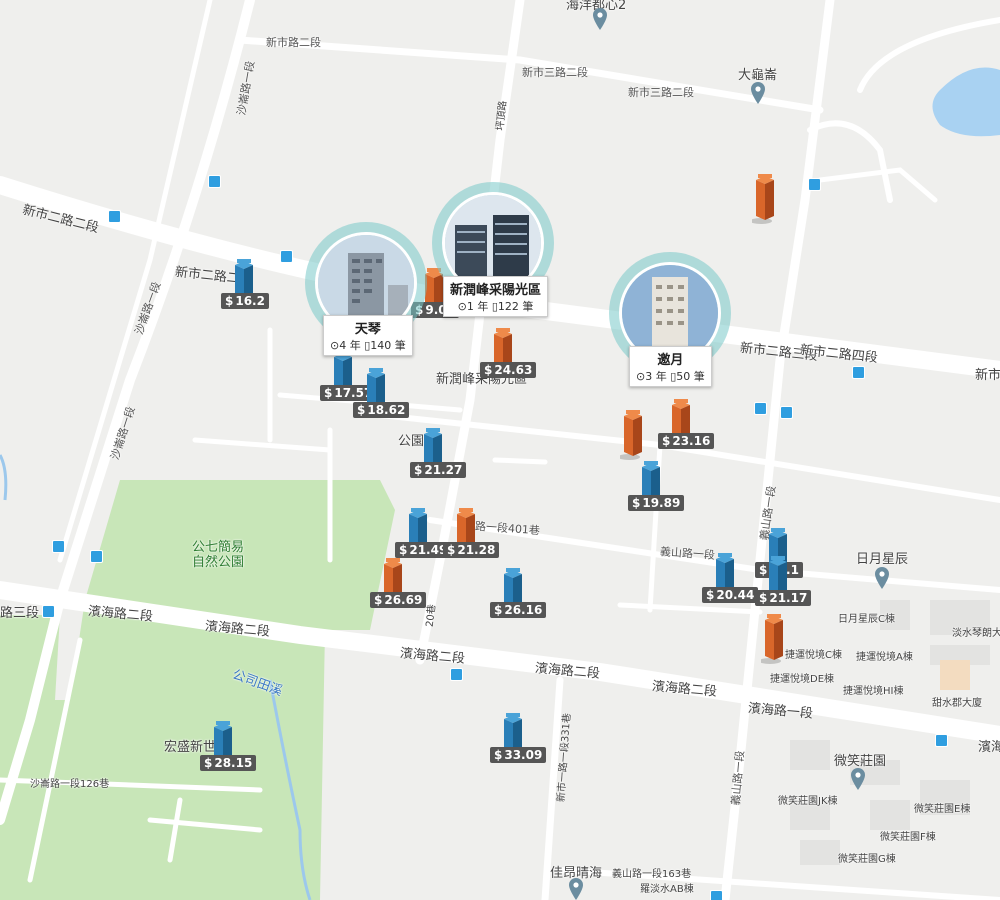 The height and width of the screenshot is (900, 1000). Describe the element at coordinates (381, 410) in the screenshot. I see `price-tag: $18.62` at that location.